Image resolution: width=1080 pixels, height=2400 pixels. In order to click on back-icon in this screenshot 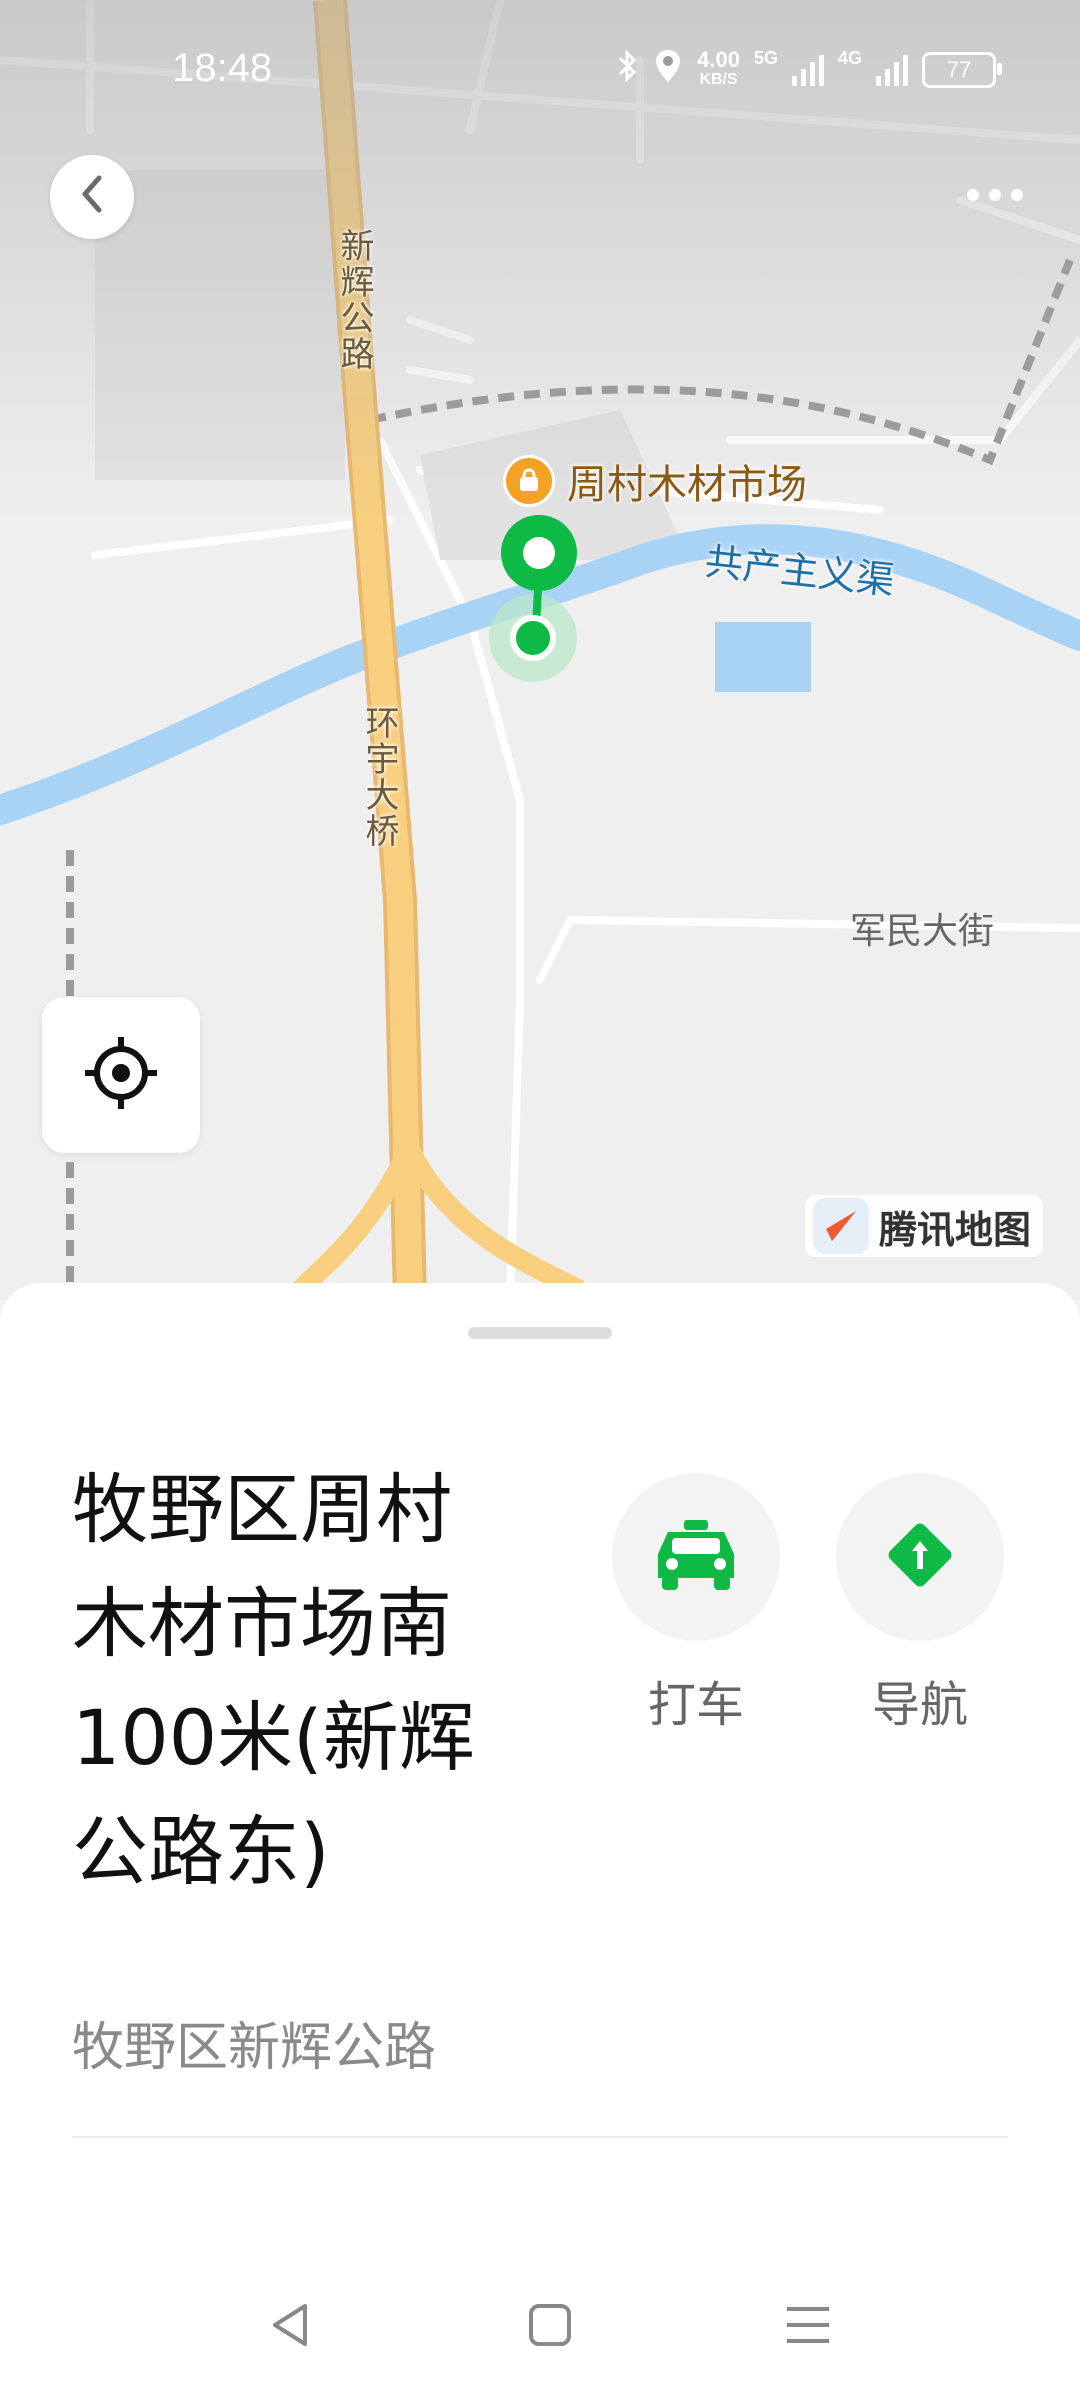, I will do `click(290, 2325)`.